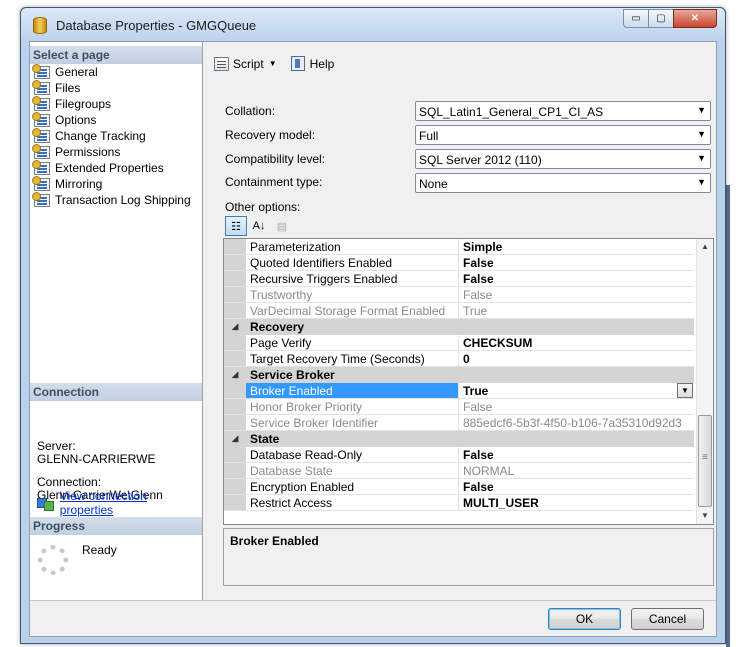  I want to click on page-item-change-tracking: Change Tracking, so click(111, 135).